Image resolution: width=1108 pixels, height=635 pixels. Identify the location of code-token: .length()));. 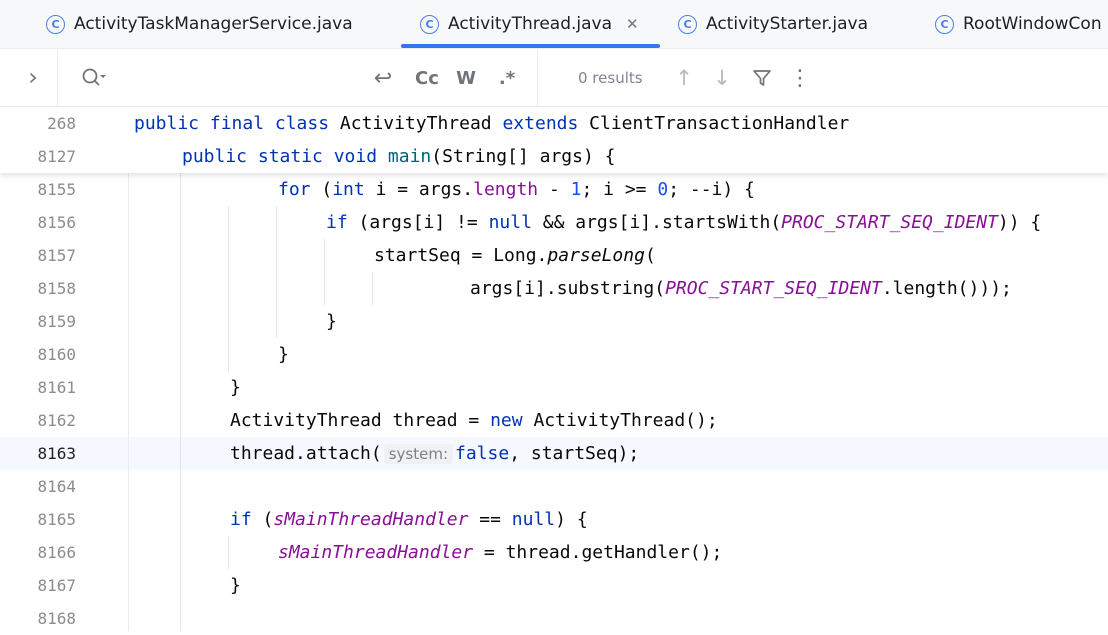
(946, 288).